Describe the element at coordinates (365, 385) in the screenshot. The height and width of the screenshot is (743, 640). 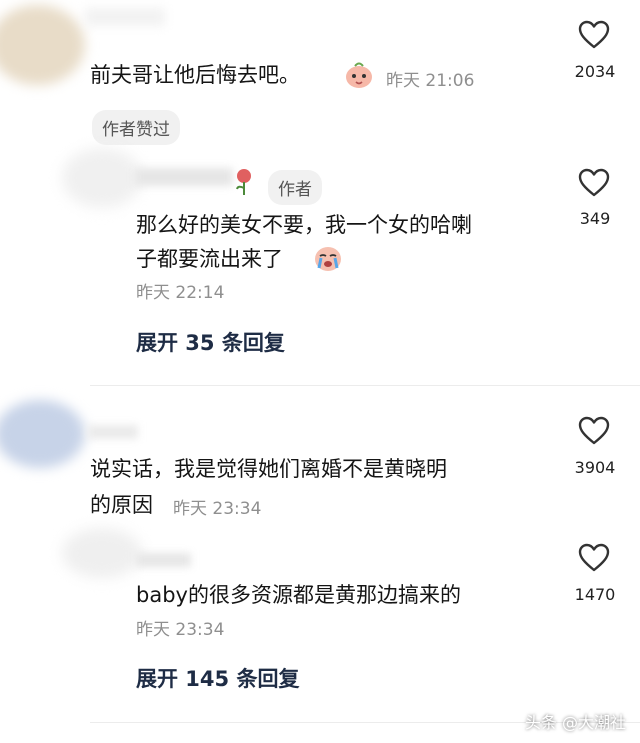
I see `divider` at that location.